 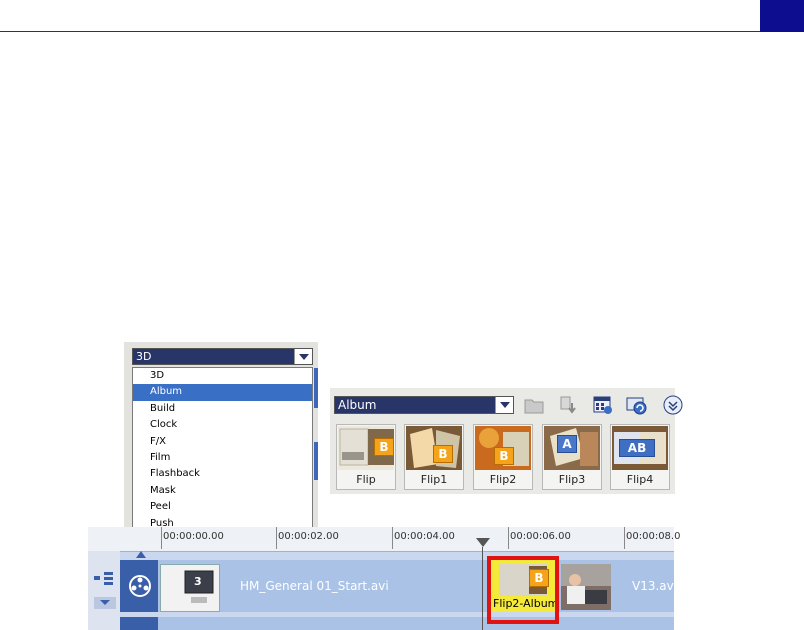 I want to click on ruler-tick-label: 00:00:06.00, so click(x=539, y=538).